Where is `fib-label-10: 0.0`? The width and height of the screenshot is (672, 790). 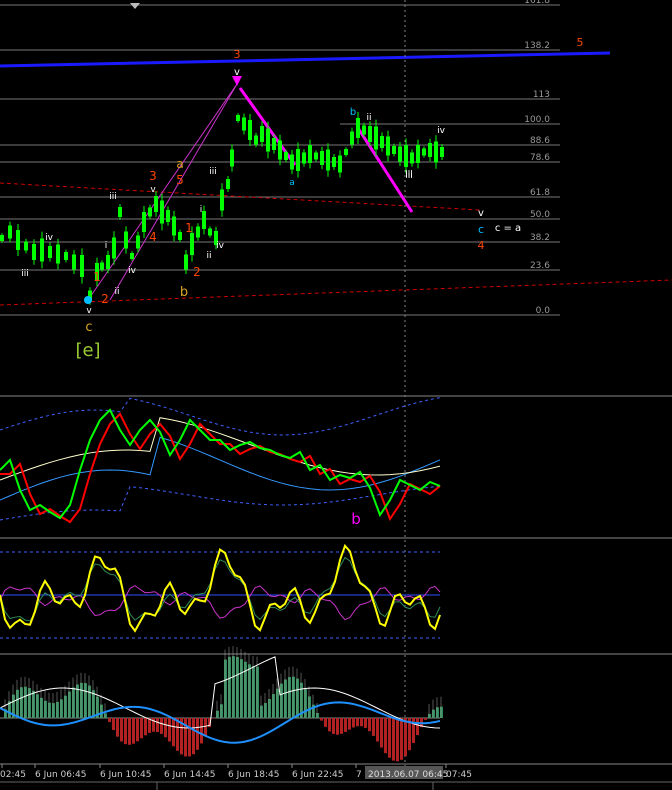 fib-label-10: 0.0 is located at coordinates (543, 311).